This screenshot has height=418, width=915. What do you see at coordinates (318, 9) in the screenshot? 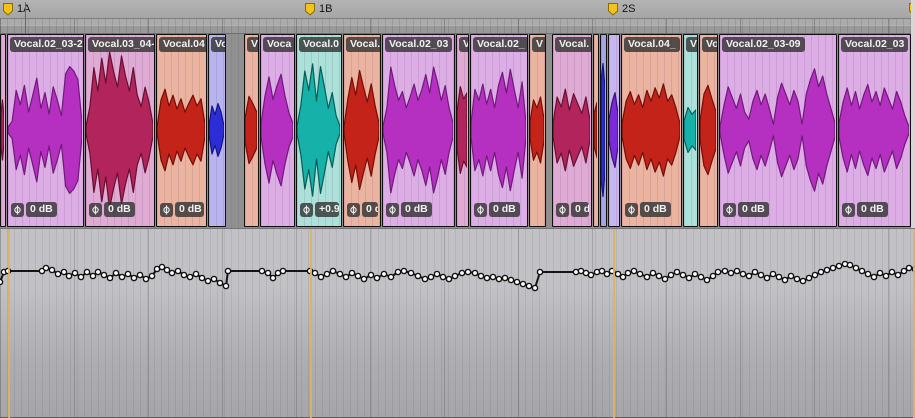
I see `timeline-marker: 1B` at bounding box center [318, 9].